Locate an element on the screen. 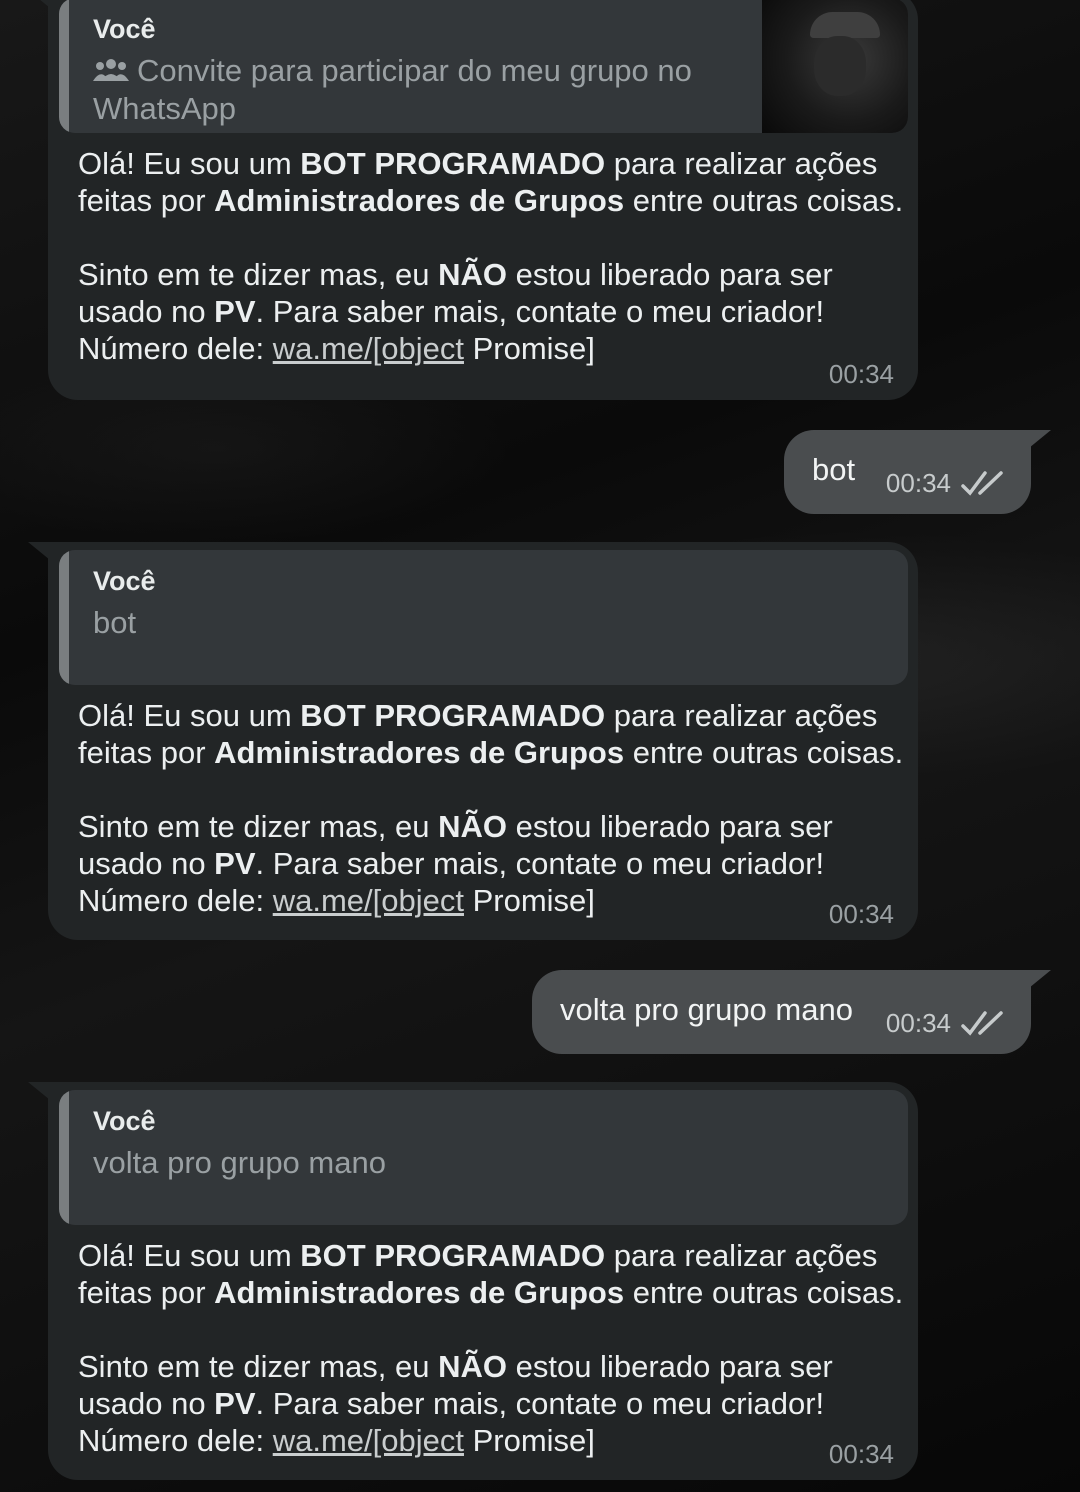 The width and height of the screenshot is (1080, 1492). quote-text: volta pro grupo mano is located at coordinates (239, 1162).